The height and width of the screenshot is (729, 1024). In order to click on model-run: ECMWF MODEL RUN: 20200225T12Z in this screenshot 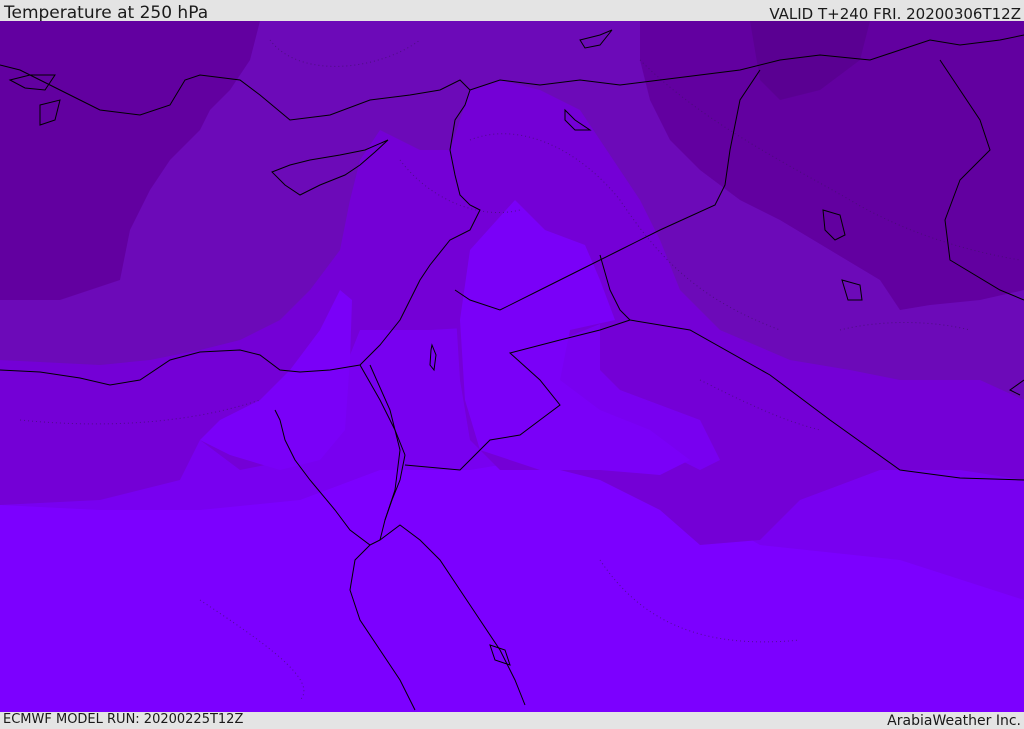, I will do `click(123, 719)`.